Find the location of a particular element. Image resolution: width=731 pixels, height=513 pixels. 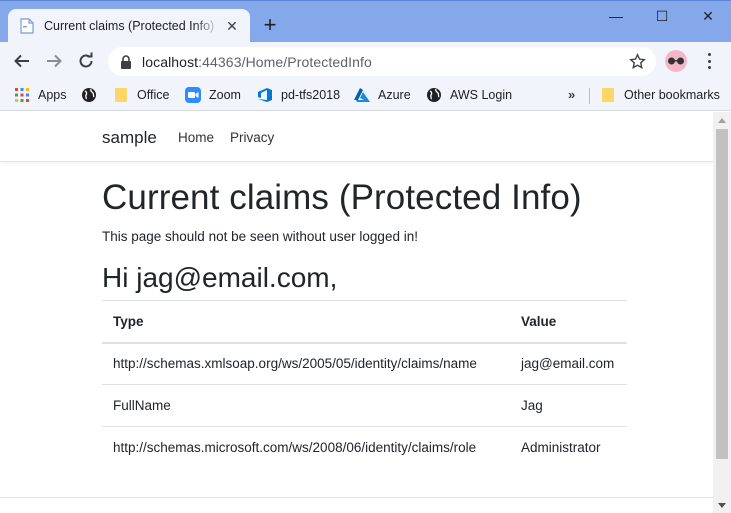

bookmark-apps: Apps is located at coordinates (40, 95).